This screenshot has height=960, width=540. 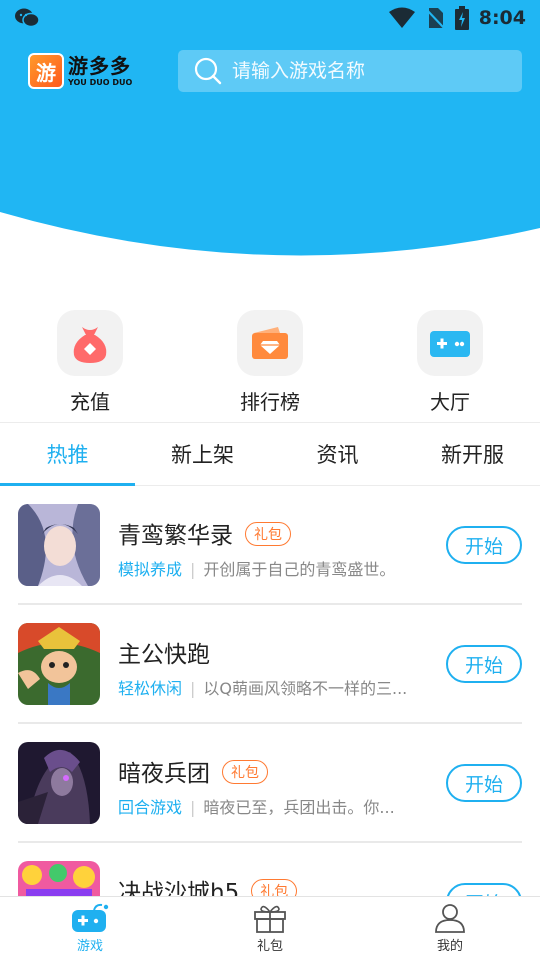 What do you see at coordinates (269, 946) in the screenshot?
I see `nav-label: 礼包` at bounding box center [269, 946].